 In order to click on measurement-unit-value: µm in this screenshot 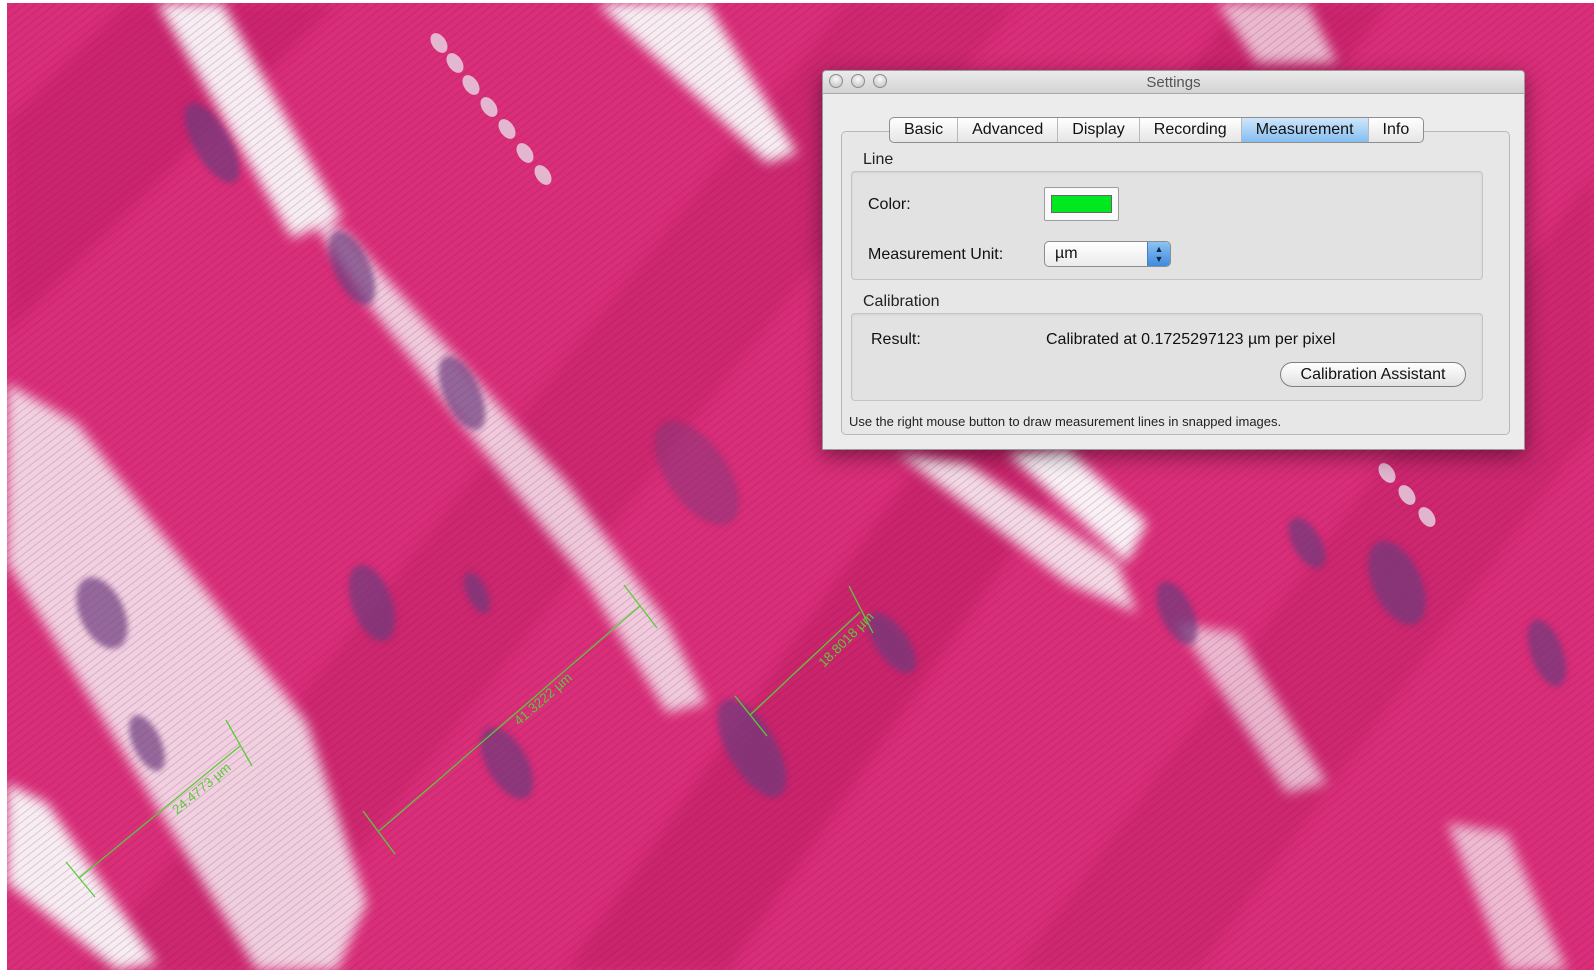, I will do `click(1066, 253)`.